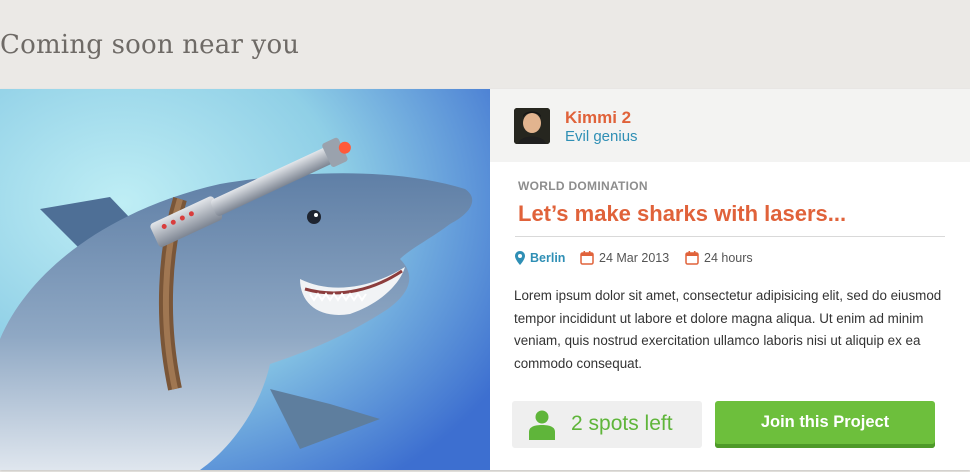  I want to click on spots-left-label: 2 spots left, so click(622, 423).